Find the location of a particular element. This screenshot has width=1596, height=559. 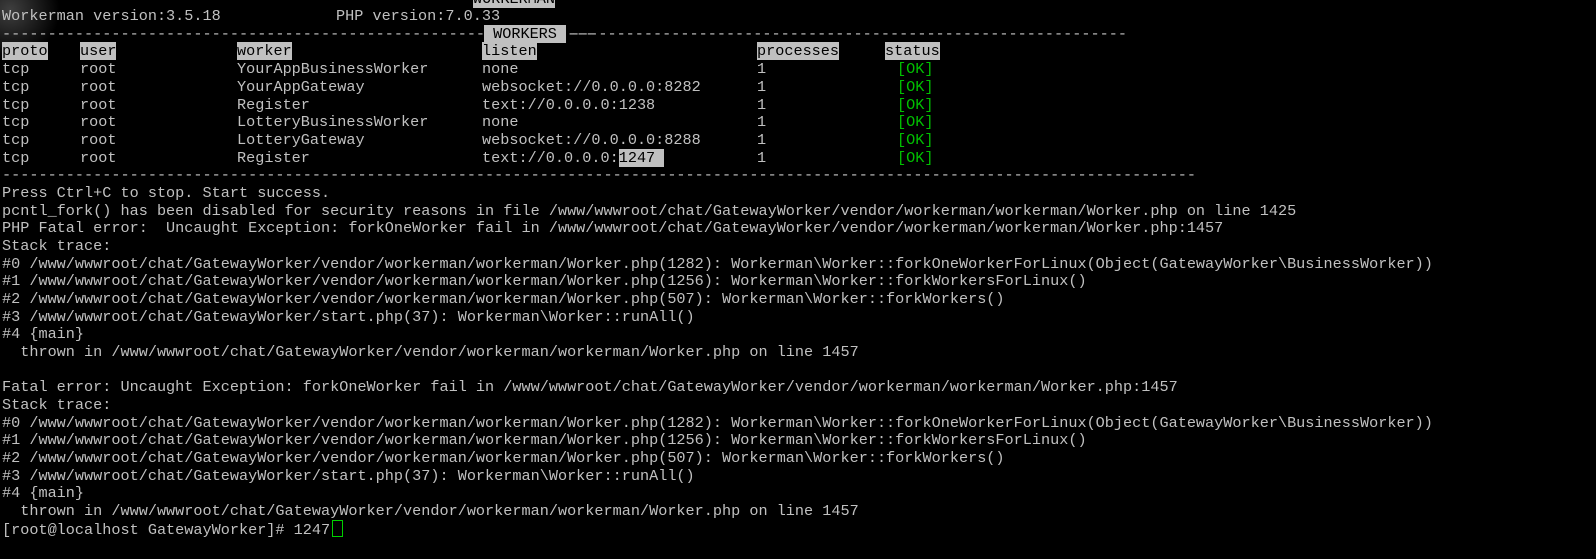

row-worker: YourAppGateway is located at coordinates (301, 87).